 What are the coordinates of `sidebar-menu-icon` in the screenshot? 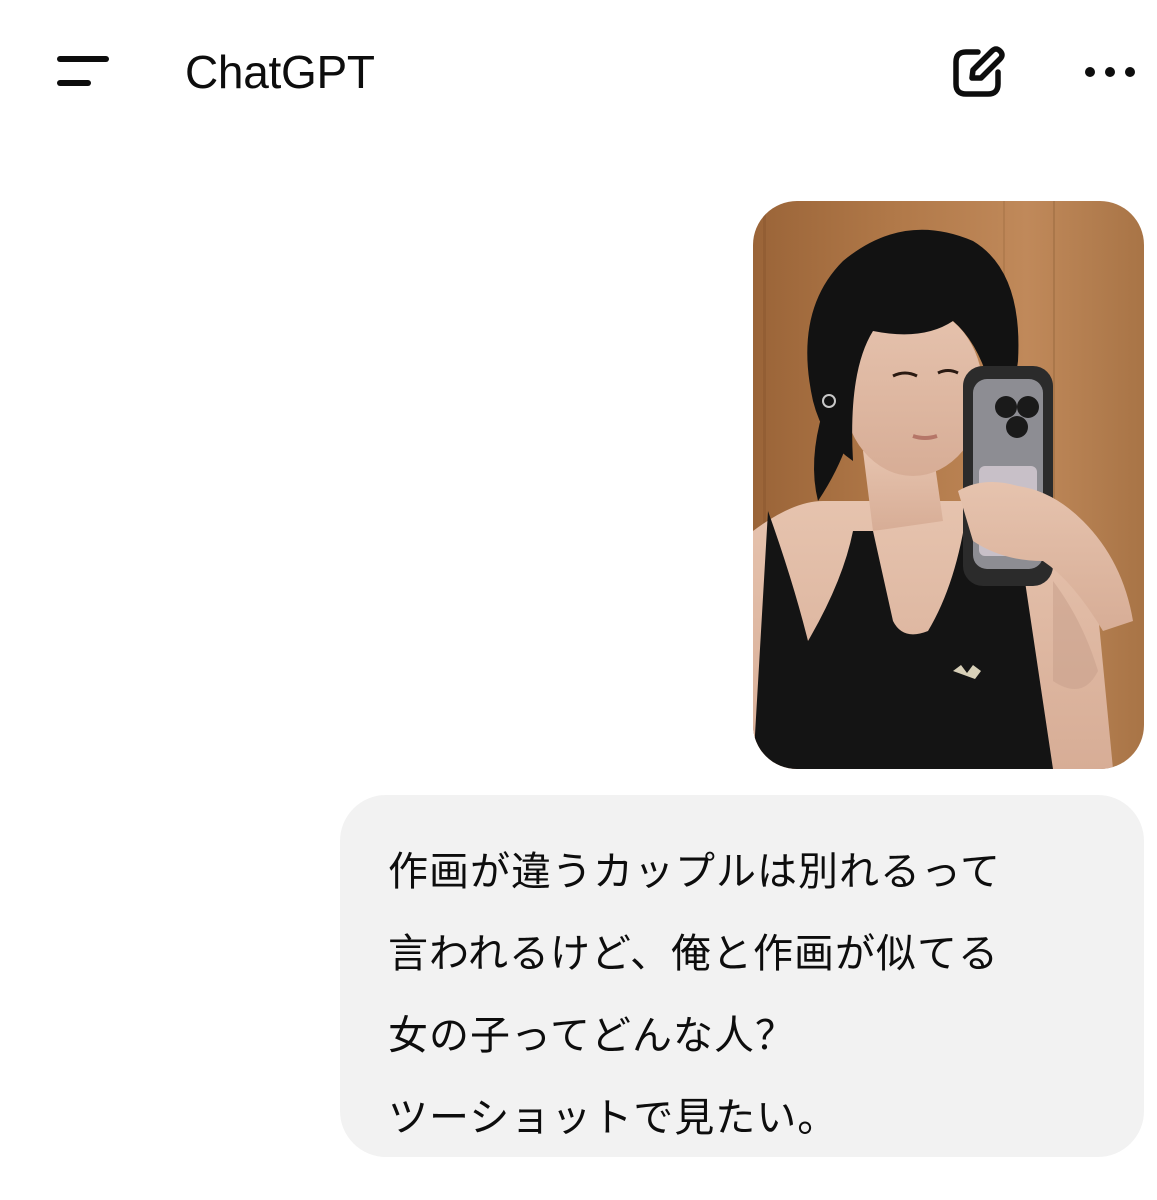 It's located at (83, 71).